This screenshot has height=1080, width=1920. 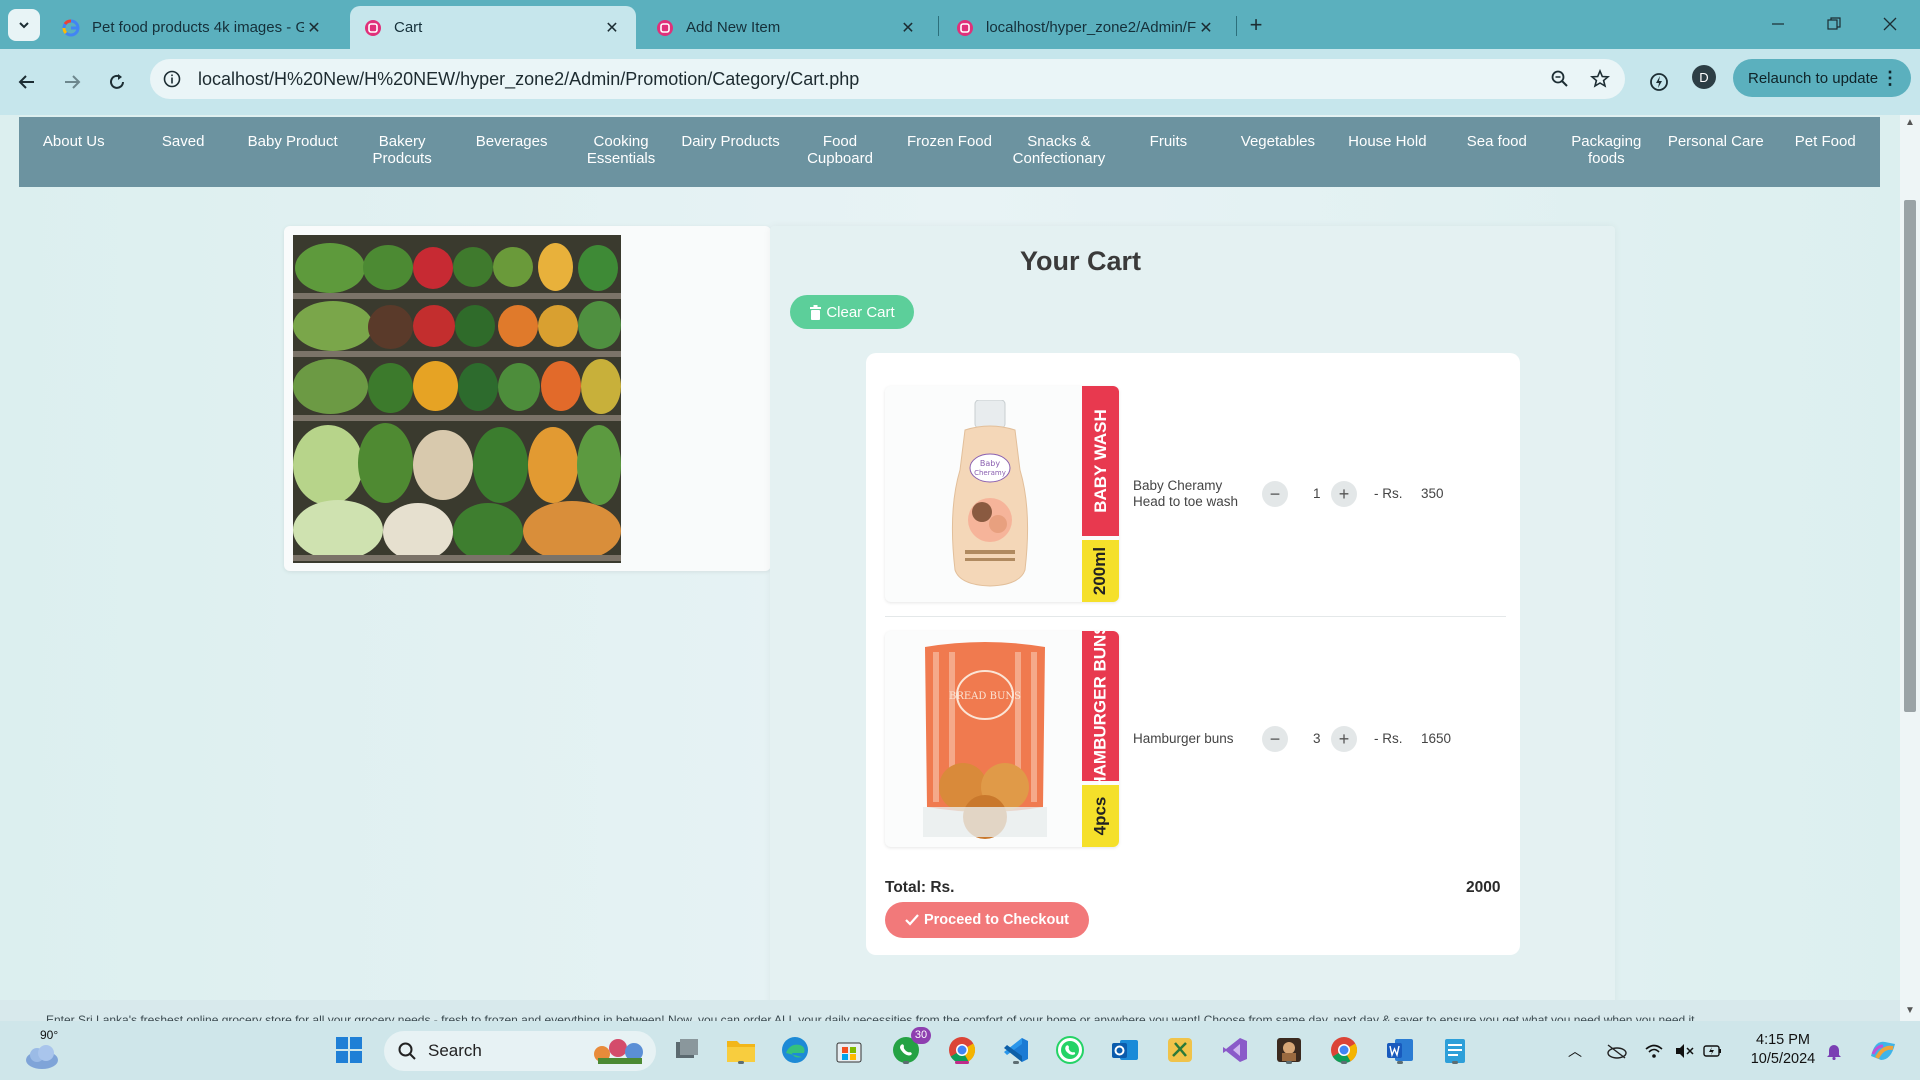 I want to click on minus-icon: −, so click(x=1275, y=738).